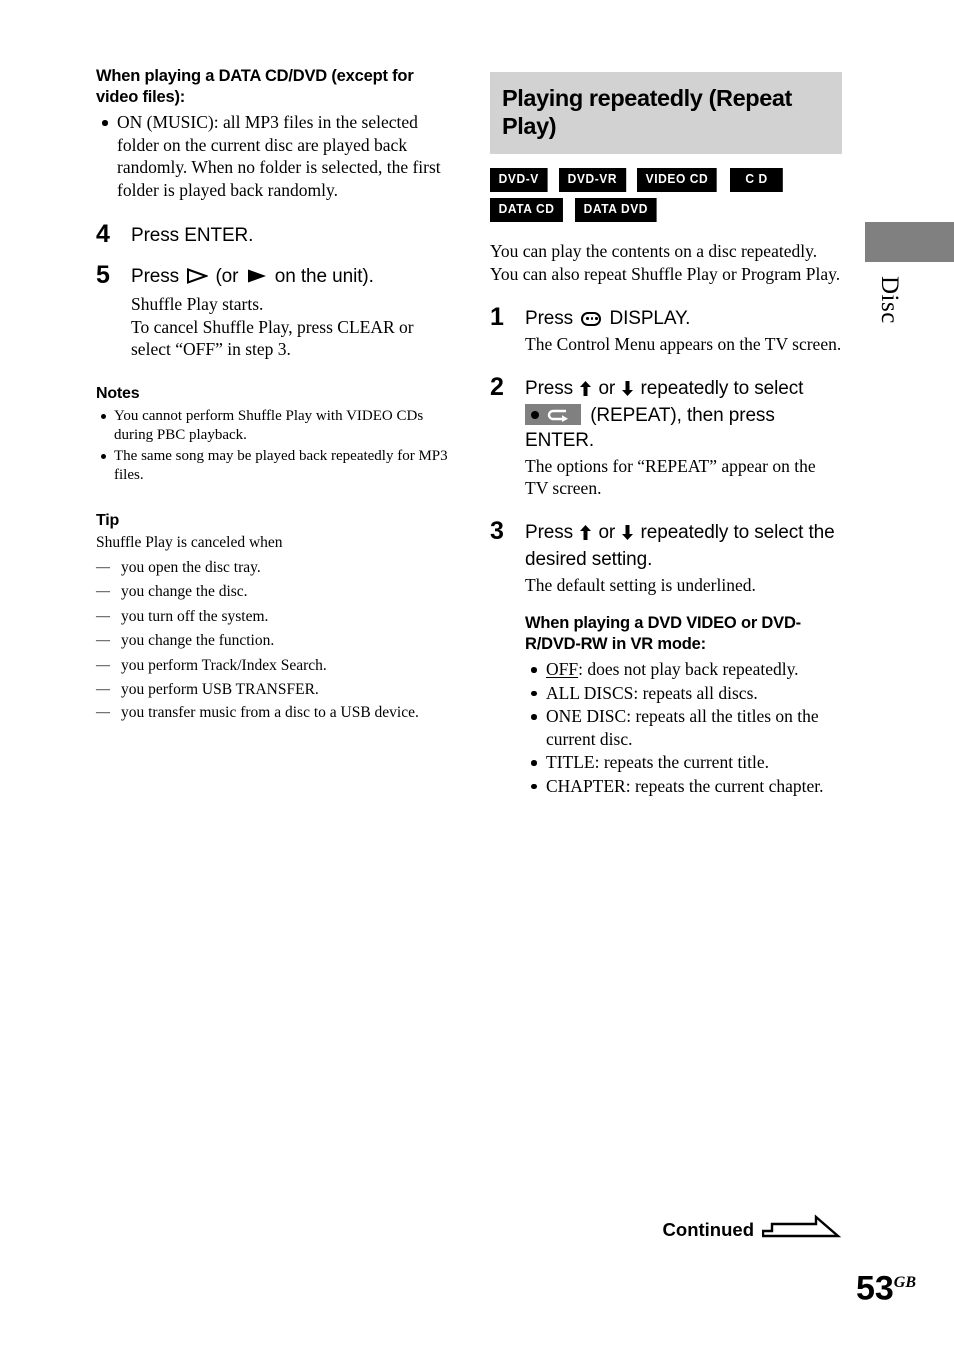  Describe the element at coordinates (722, 388) in the screenshot. I see `step-2-part2: repeatedly to select` at that location.